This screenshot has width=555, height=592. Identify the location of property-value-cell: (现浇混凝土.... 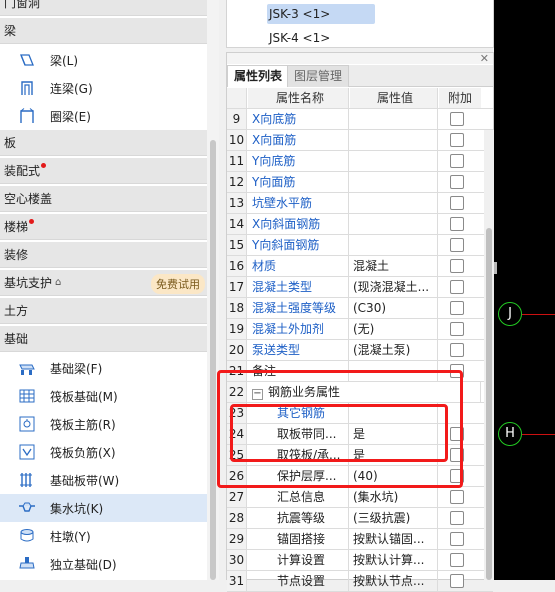
(394, 287).